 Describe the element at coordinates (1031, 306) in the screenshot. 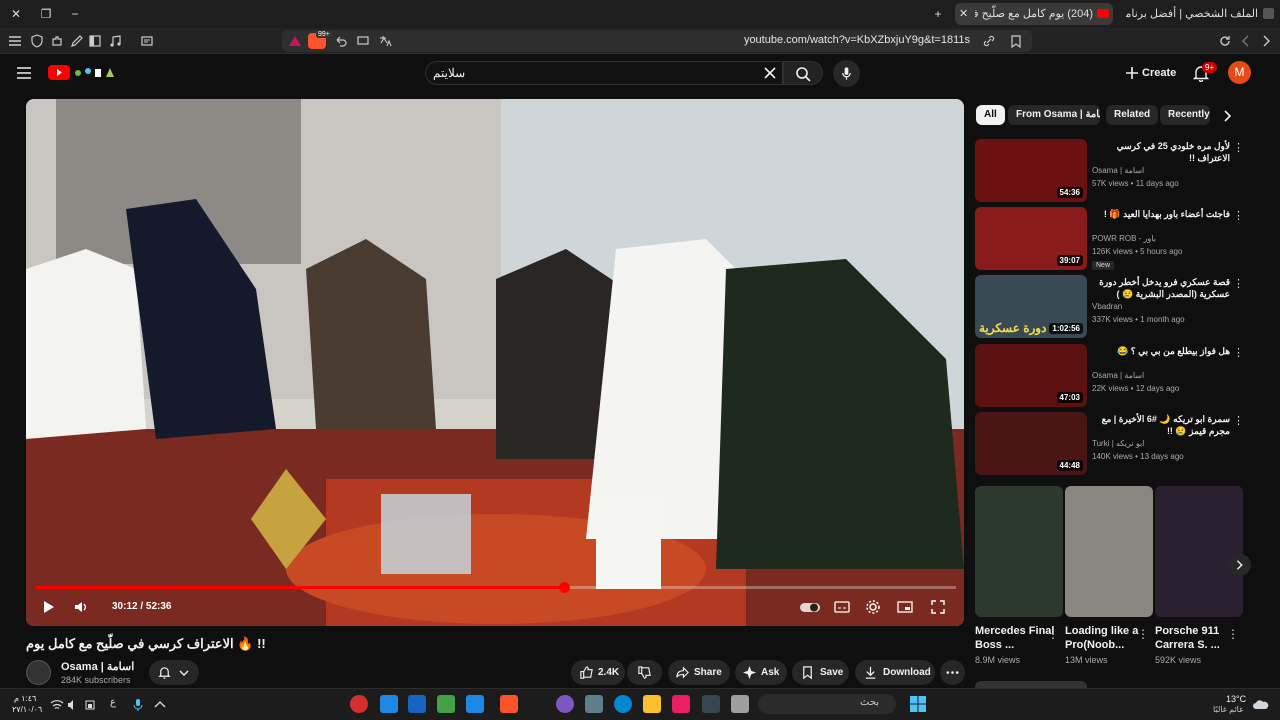

I see `recommendation-thumbnail: دورة عسكرية 1:02:56` at that location.